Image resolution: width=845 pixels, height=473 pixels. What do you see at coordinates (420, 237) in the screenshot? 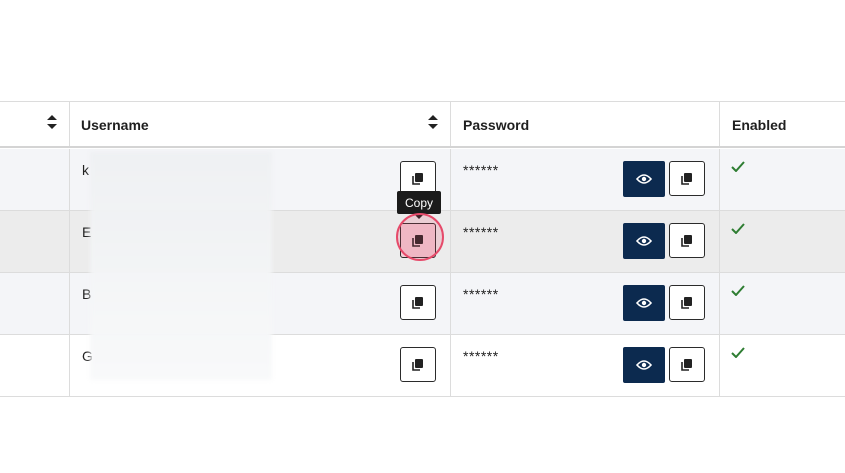
I see `click-highlight` at bounding box center [420, 237].